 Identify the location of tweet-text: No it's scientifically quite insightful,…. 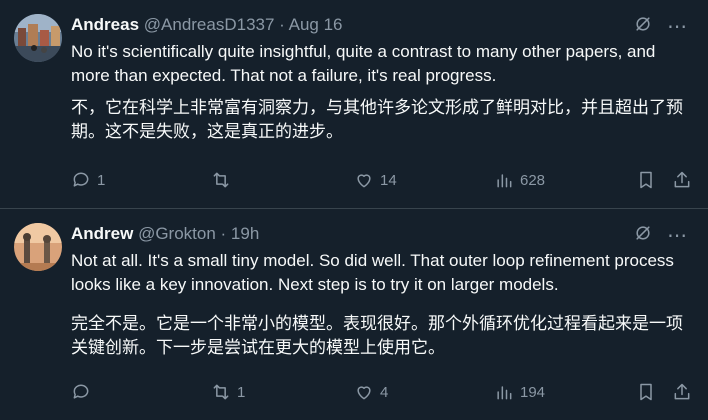
(363, 63).